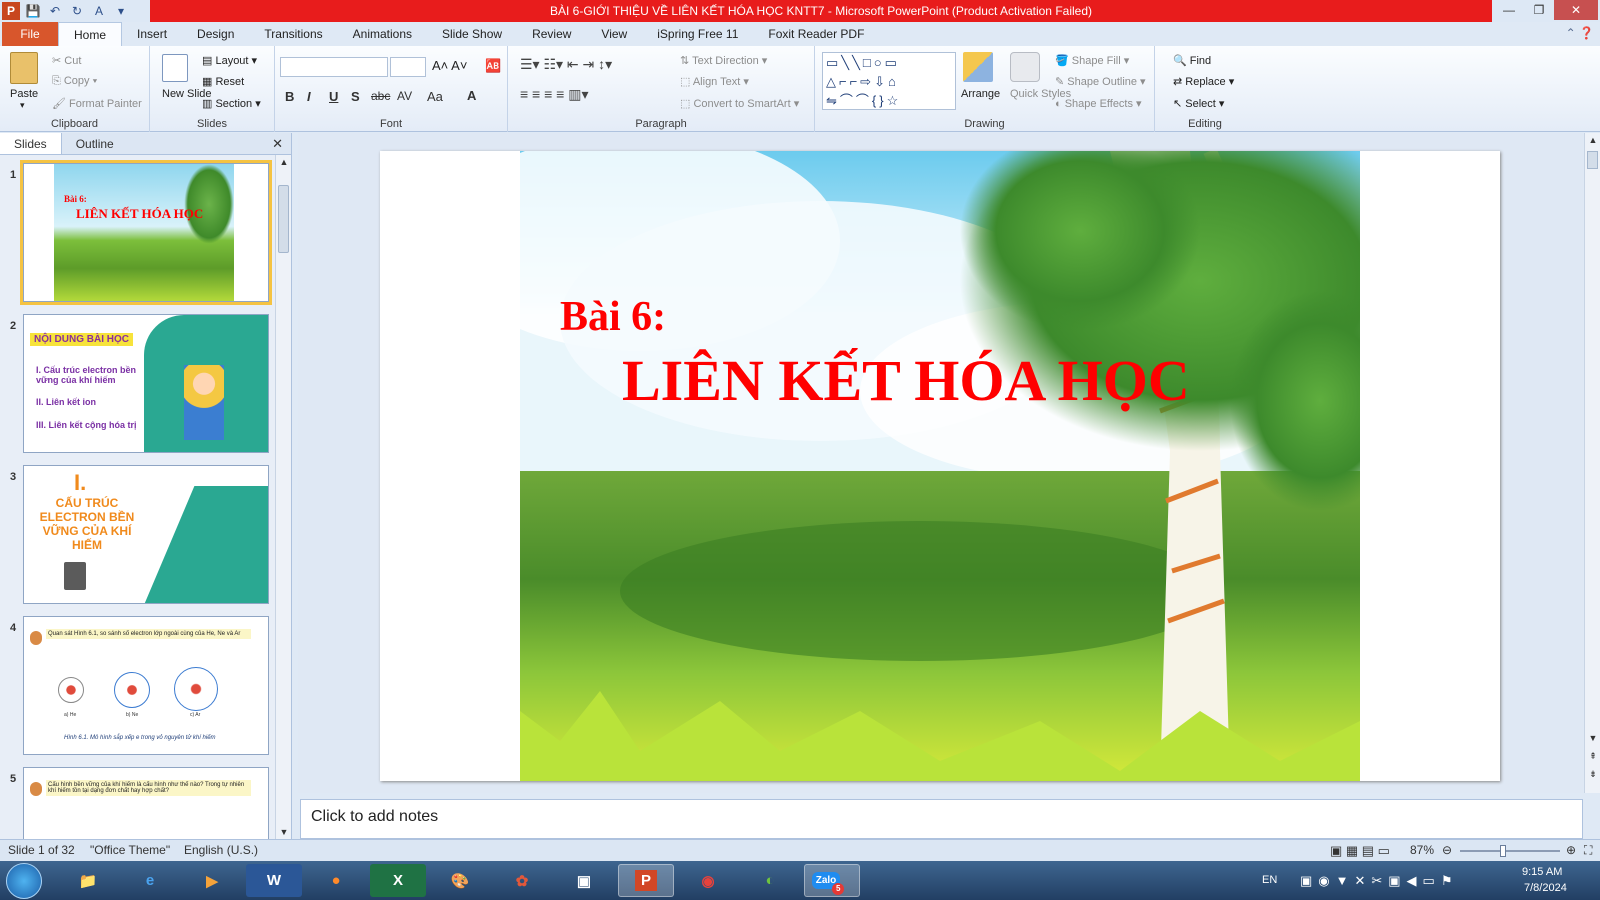  I want to click on tab-transitions: Transitions, so click(293, 34).